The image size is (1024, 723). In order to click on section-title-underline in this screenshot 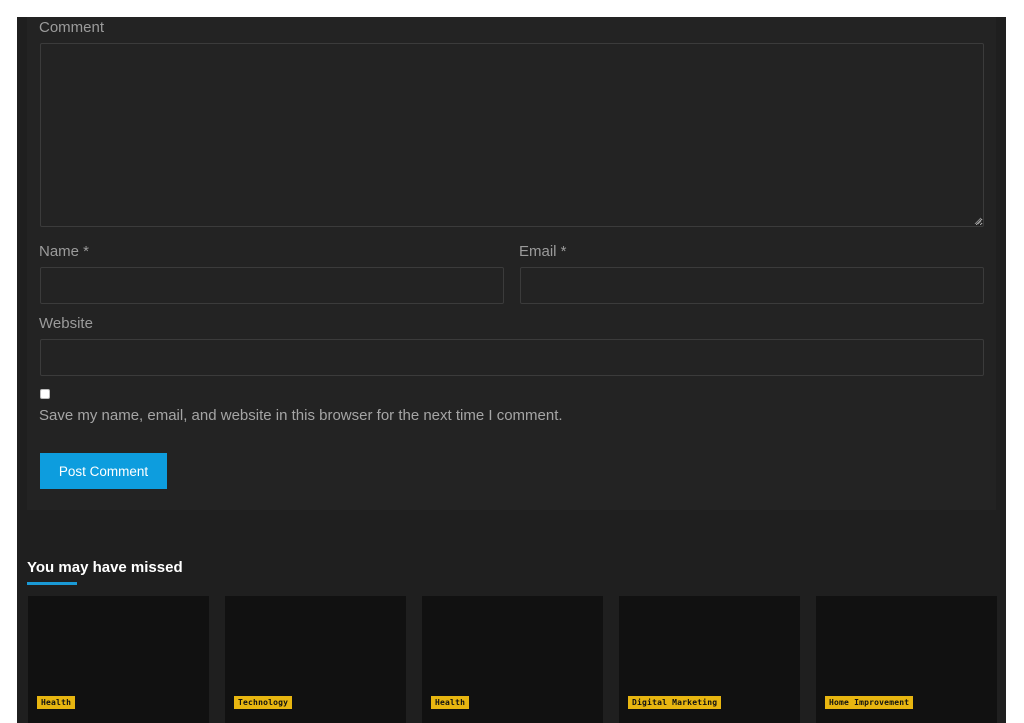, I will do `click(52, 583)`.